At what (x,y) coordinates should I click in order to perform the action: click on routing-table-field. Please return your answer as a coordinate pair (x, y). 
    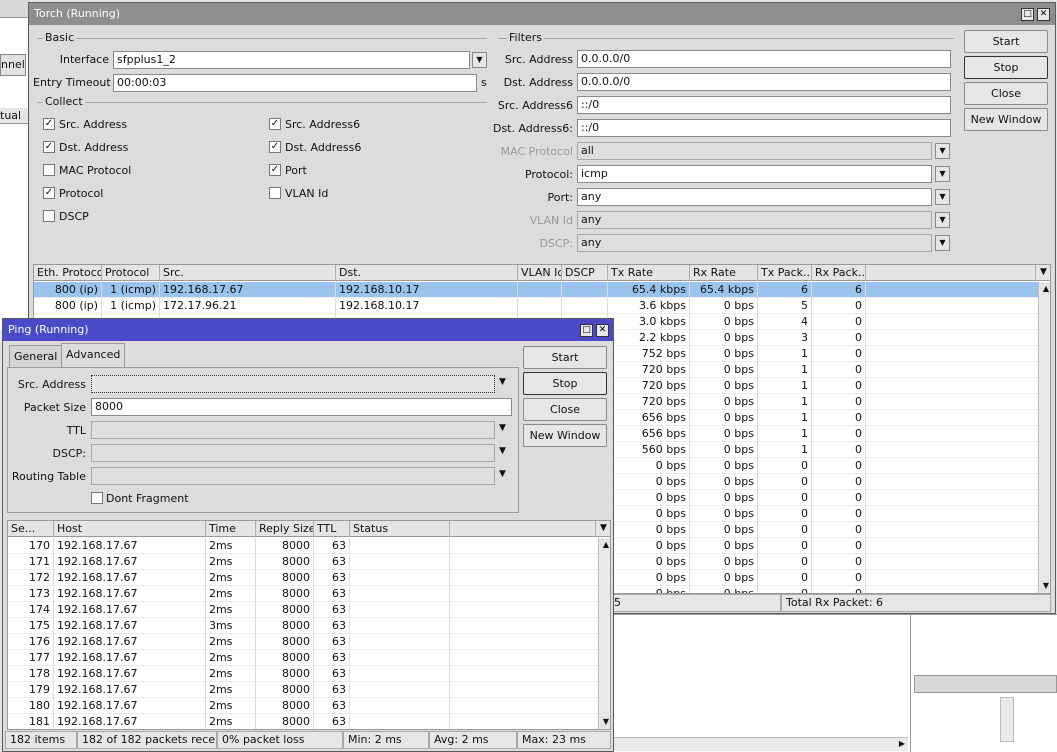
    Looking at the image, I should click on (293, 476).